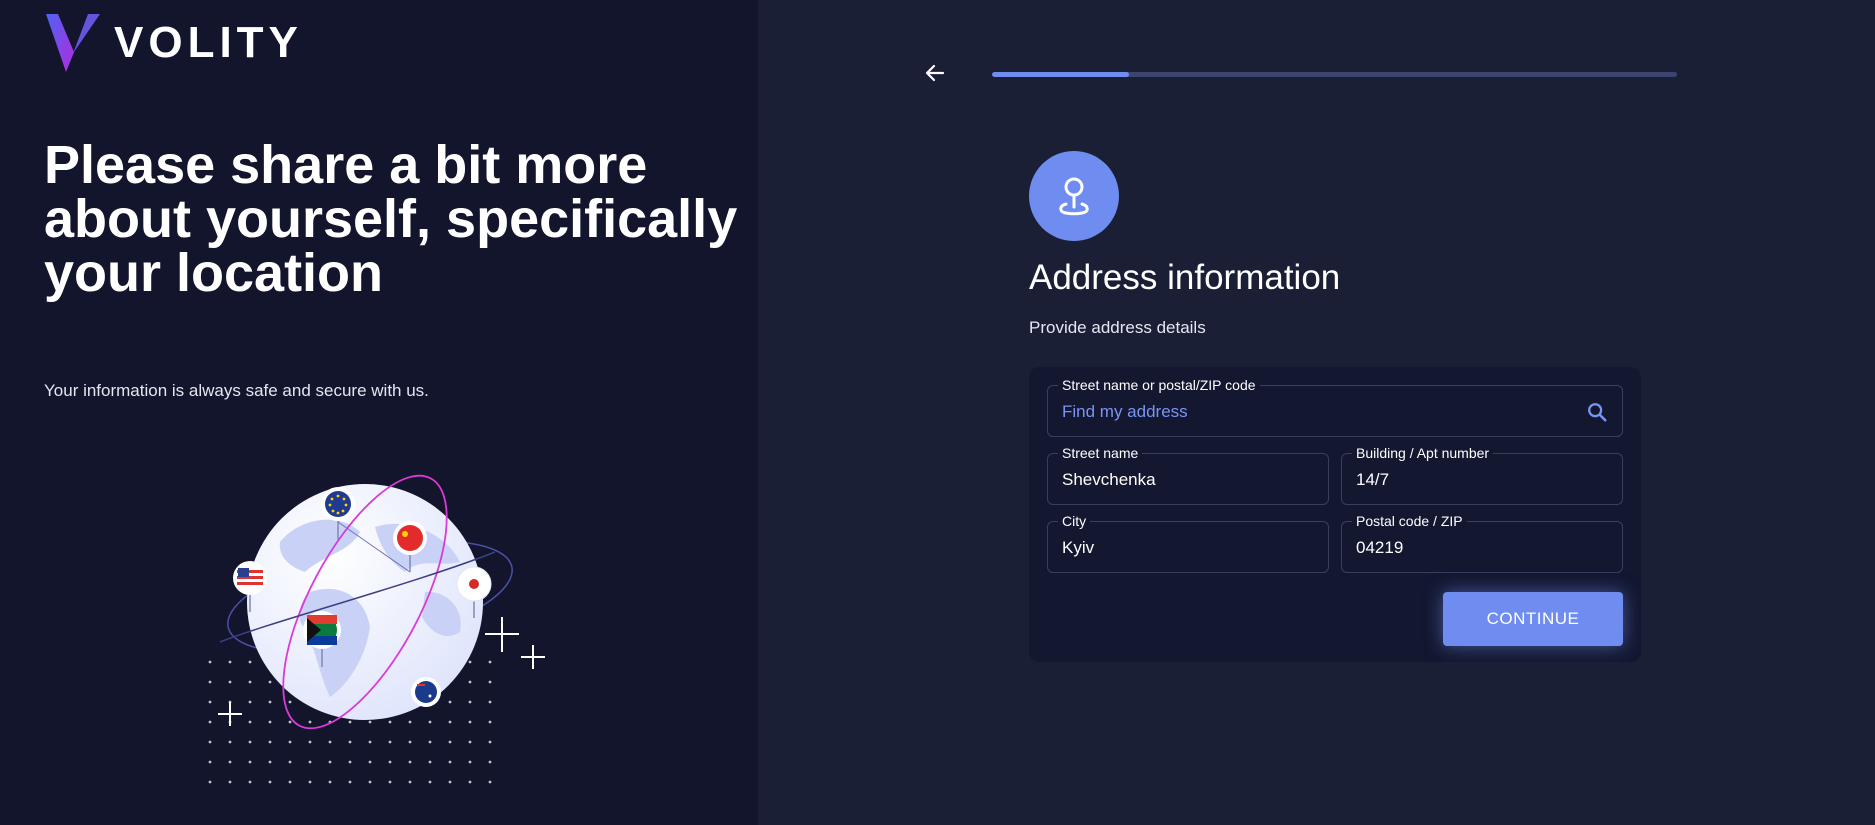 The width and height of the screenshot is (1875, 825). Describe the element at coordinates (376, 629) in the screenshot. I see `globe-illustration` at that location.